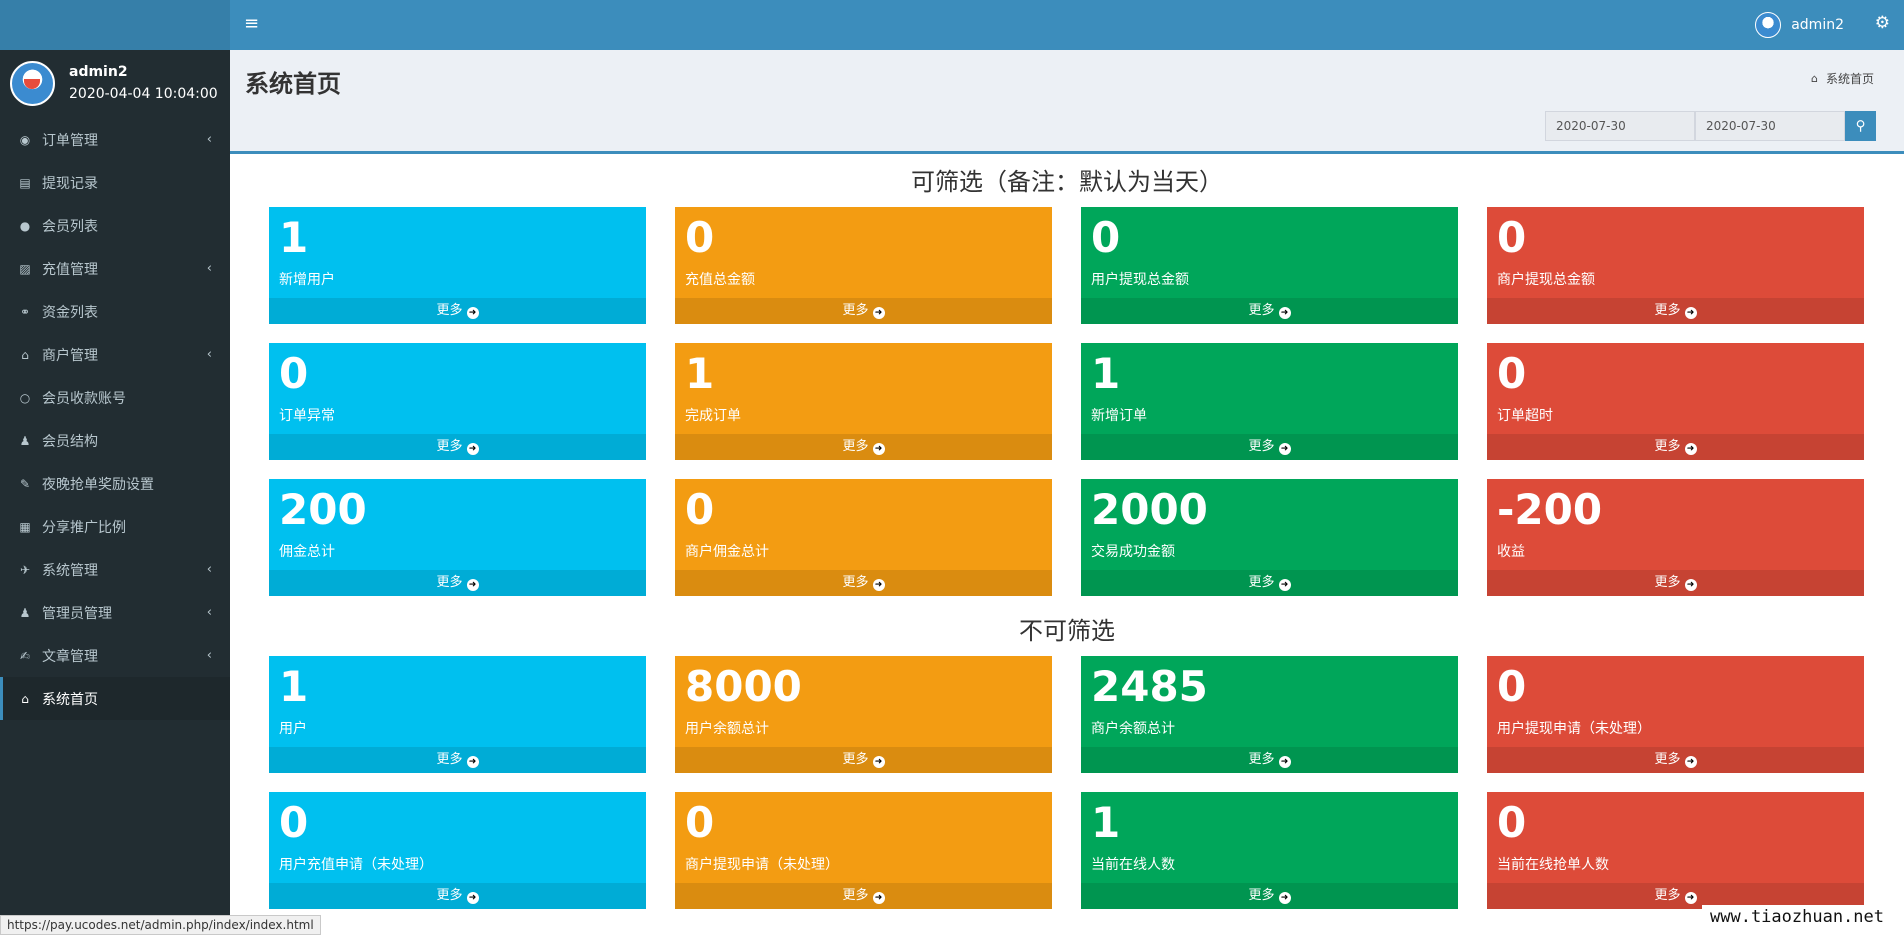 The width and height of the screenshot is (1904, 935). I want to click on home-icon: ⌂, so click(1814, 78).